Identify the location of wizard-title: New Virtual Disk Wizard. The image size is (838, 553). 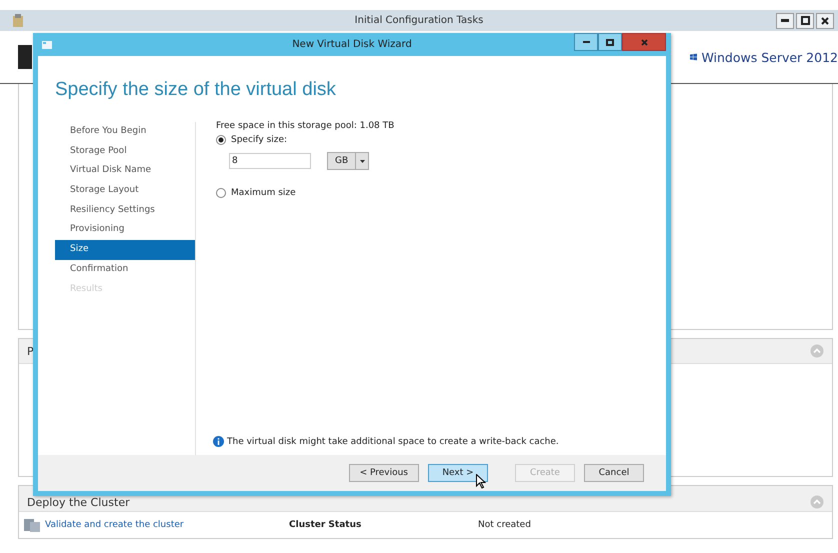
(352, 44).